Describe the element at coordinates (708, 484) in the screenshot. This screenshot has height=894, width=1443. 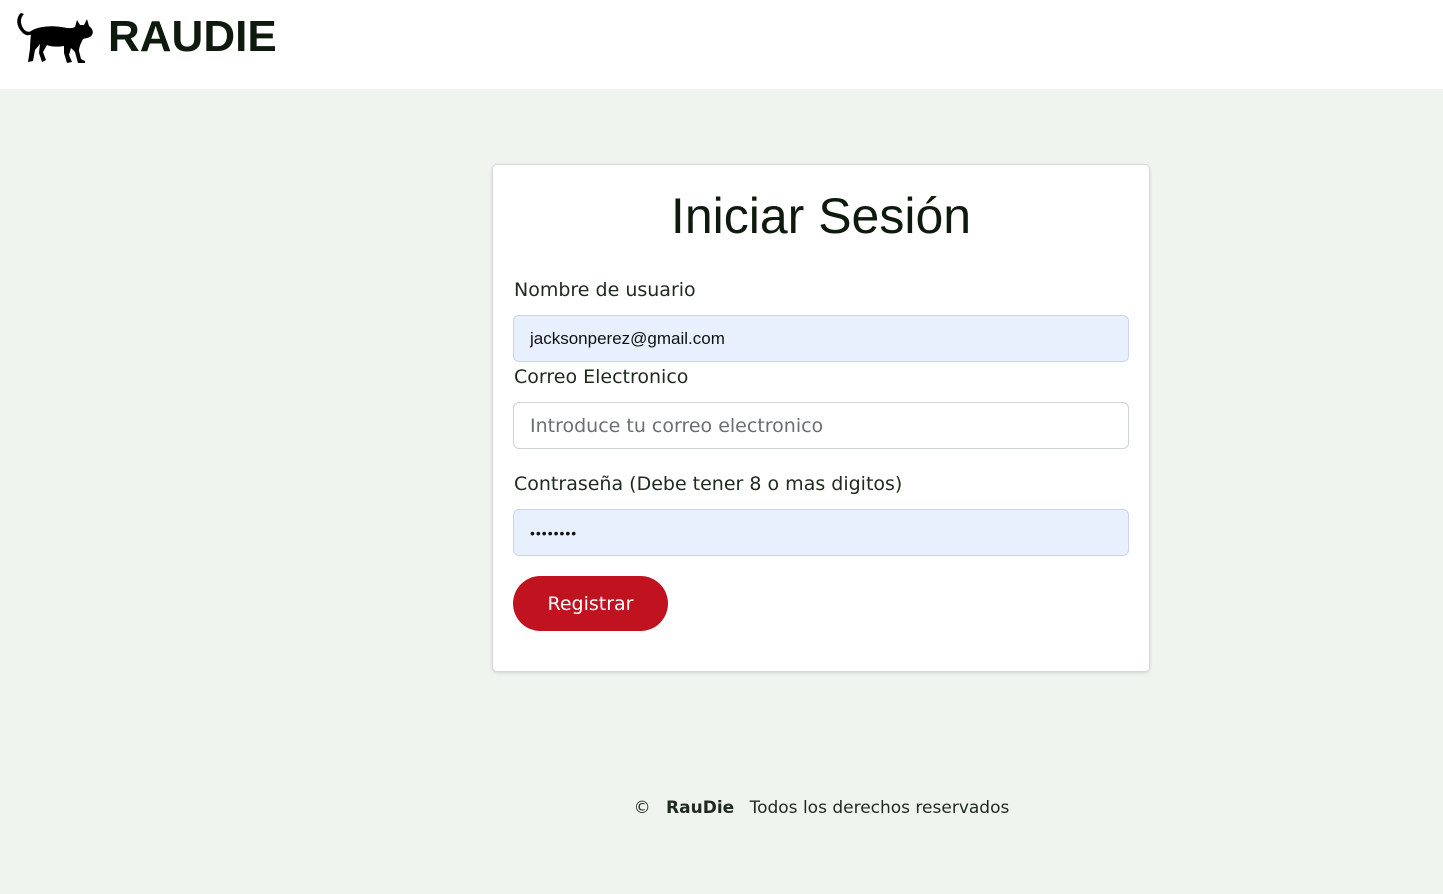
I see `password-label: Contraseña (Debe tener 8 o mas digitos)` at that location.